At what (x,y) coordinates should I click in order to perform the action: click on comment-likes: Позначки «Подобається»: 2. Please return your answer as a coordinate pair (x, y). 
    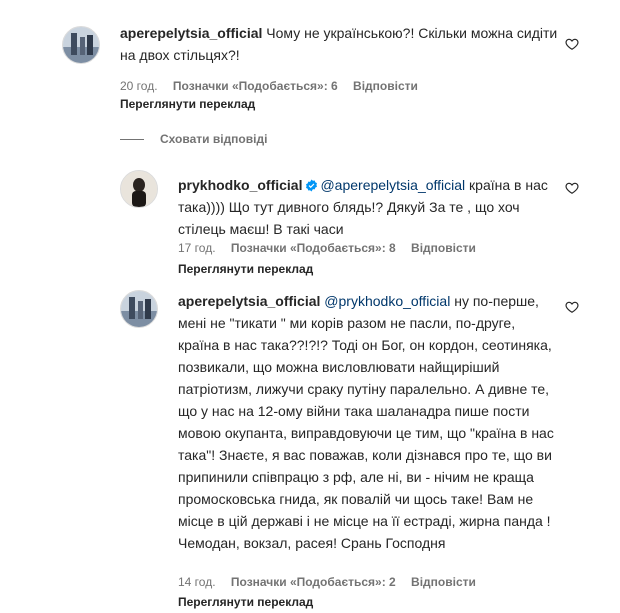
    Looking at the image, I should click on (313, 582).